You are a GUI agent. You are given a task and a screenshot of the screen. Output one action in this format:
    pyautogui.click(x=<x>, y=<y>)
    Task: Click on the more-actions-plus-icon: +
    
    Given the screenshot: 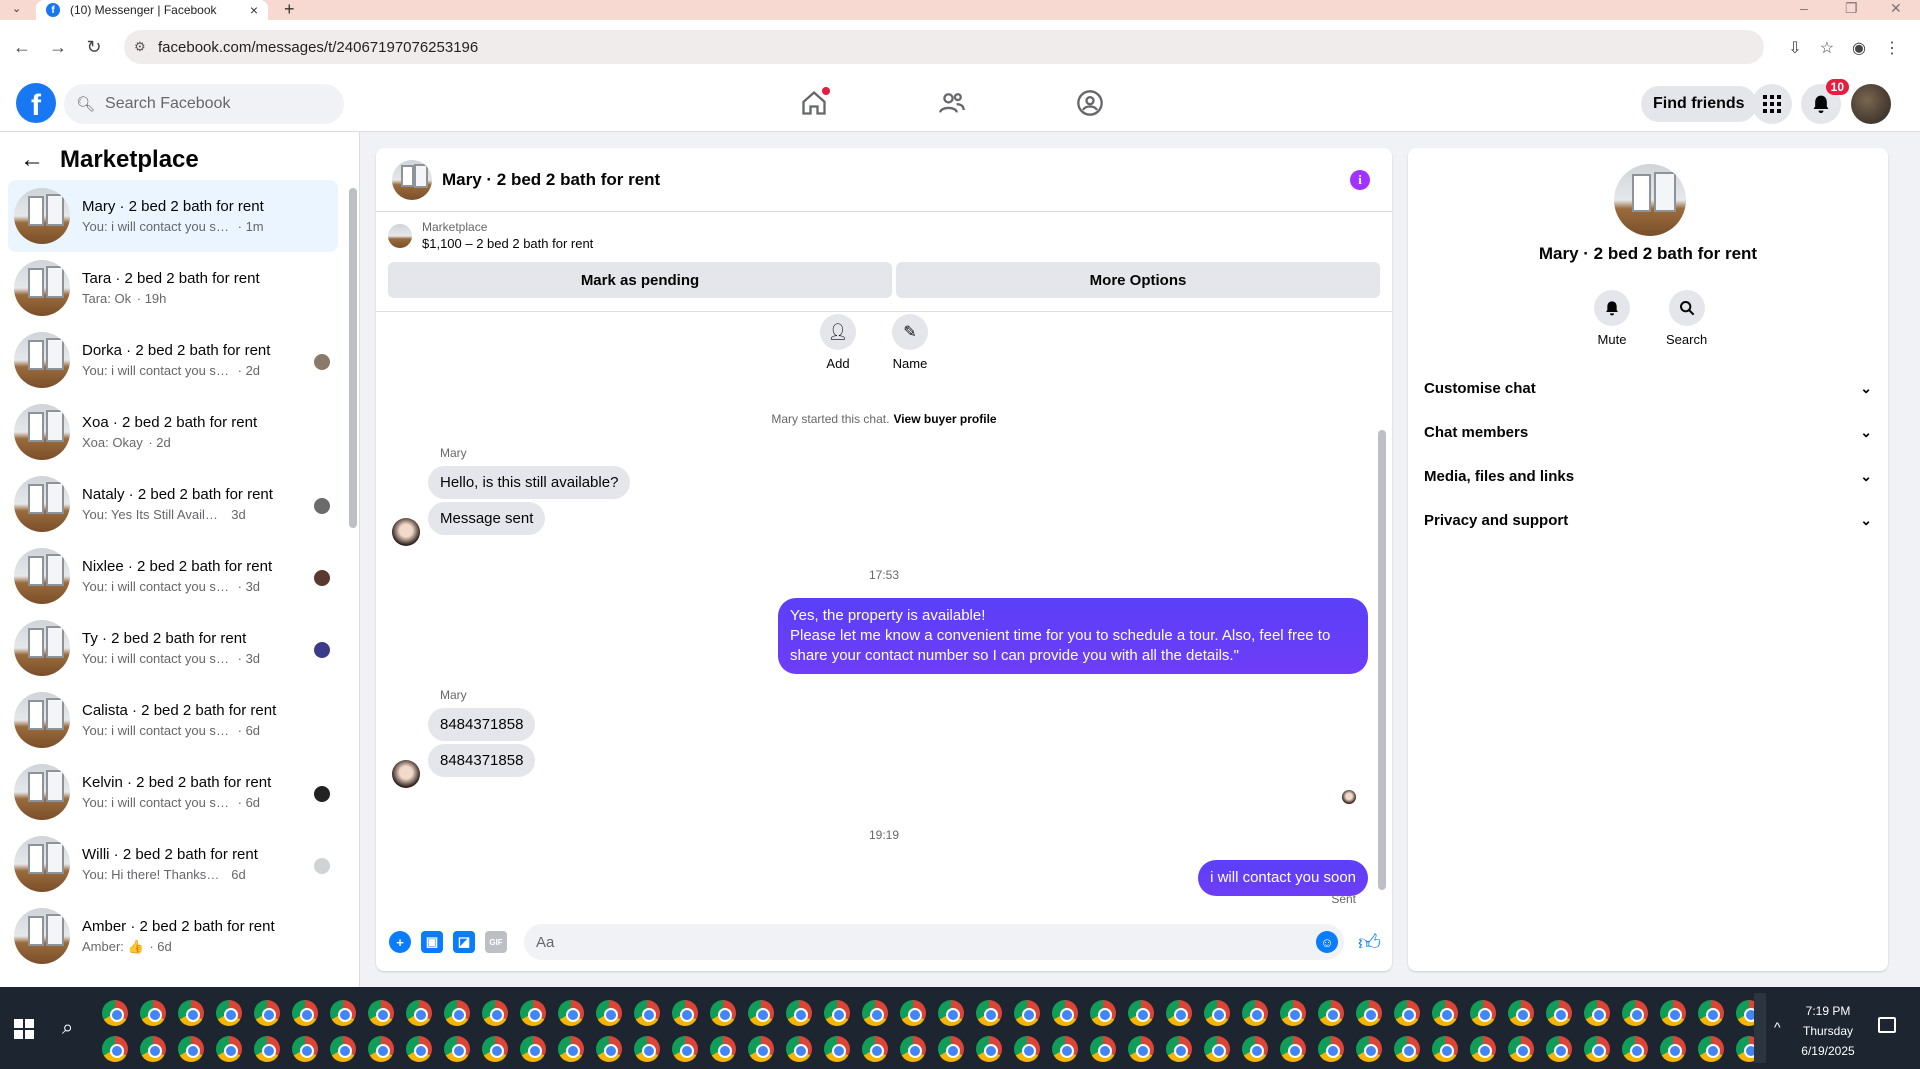 What is the action you would take?
    pyautogui.click(x=400, y=942)
    